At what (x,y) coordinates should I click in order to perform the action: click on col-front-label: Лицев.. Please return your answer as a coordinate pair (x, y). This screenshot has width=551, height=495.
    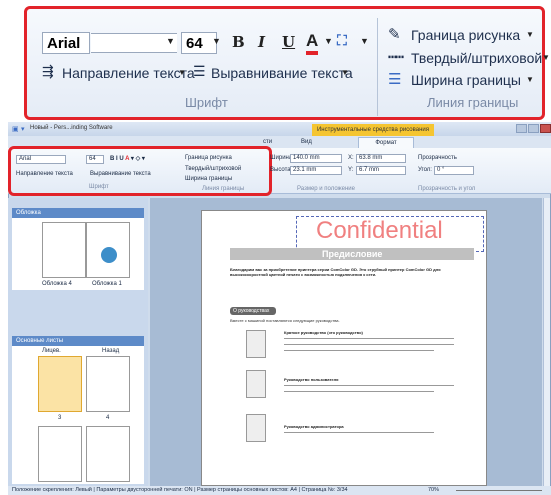
    Looking at the image, I should click on (51, 351).